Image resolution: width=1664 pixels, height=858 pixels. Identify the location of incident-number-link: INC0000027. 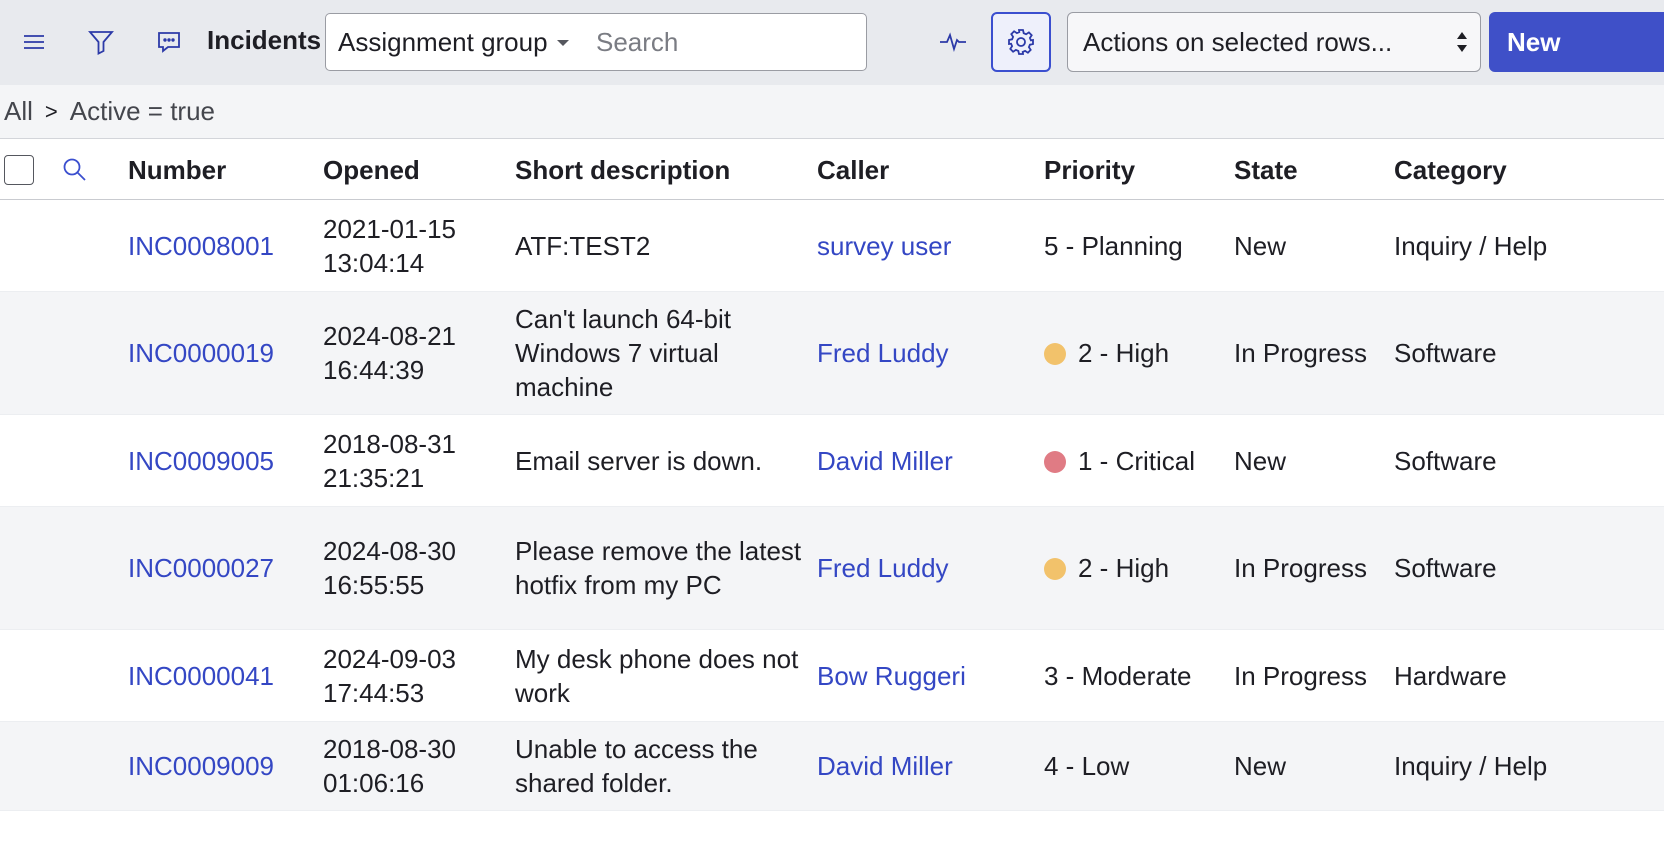
(201, 568).